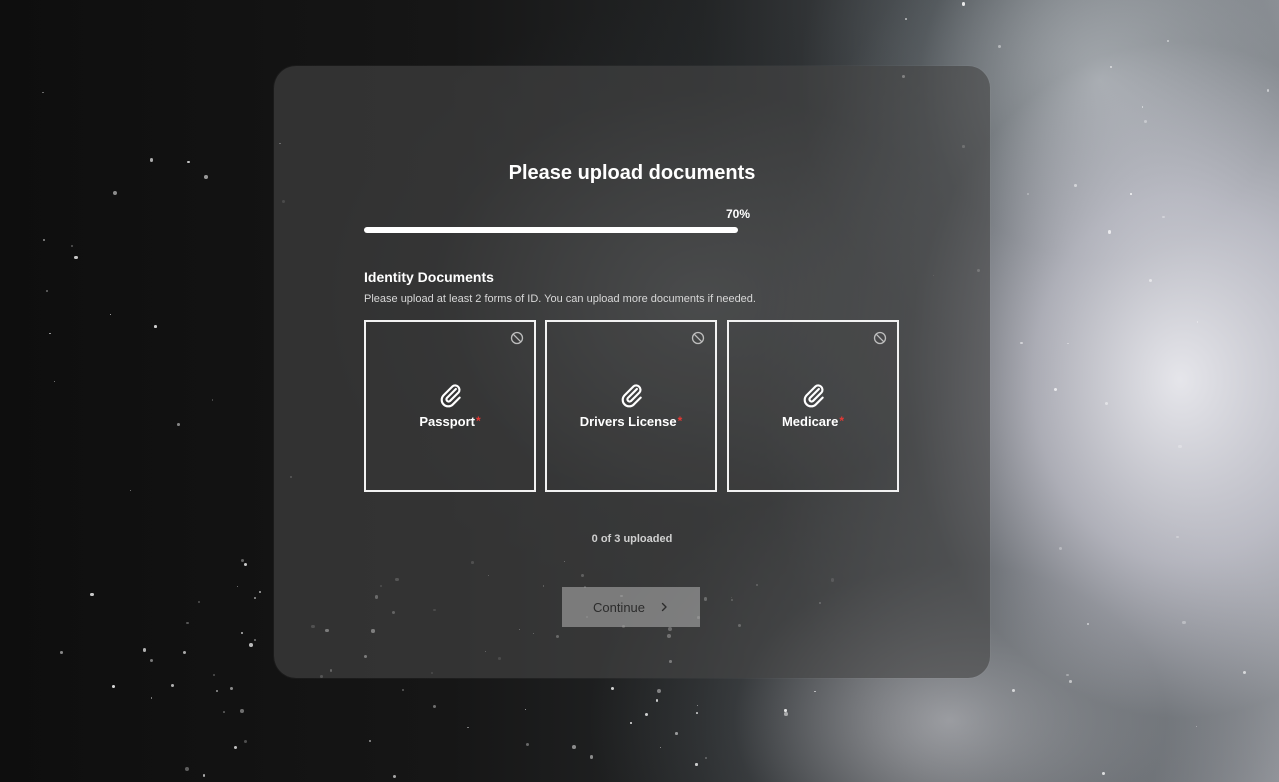  Describe the element at coordinates (619, 607) in the screenshot. I see `continue-label: Continue` at that location.